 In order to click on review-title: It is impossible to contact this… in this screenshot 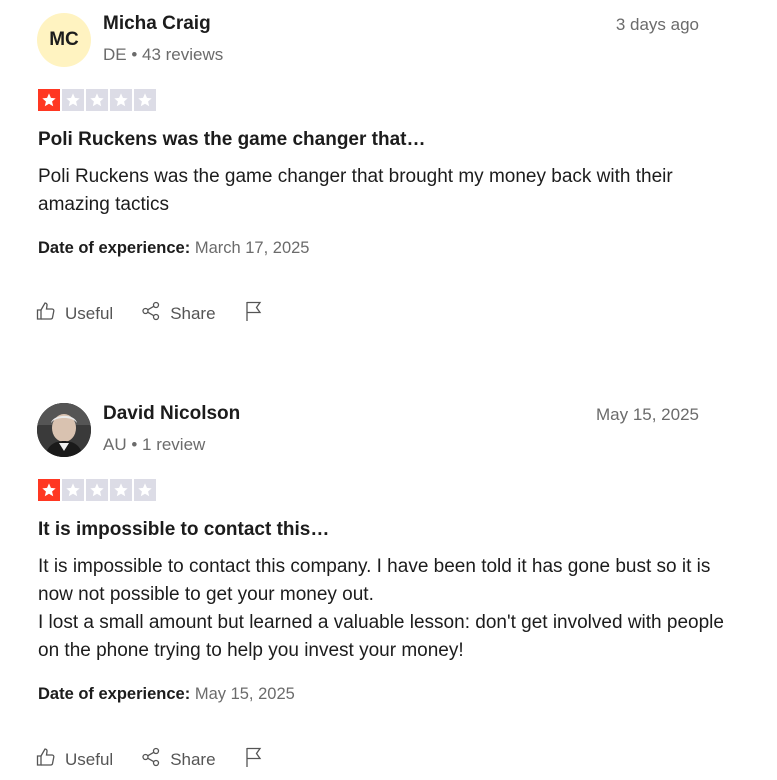, I will do `click(183, 530)`.